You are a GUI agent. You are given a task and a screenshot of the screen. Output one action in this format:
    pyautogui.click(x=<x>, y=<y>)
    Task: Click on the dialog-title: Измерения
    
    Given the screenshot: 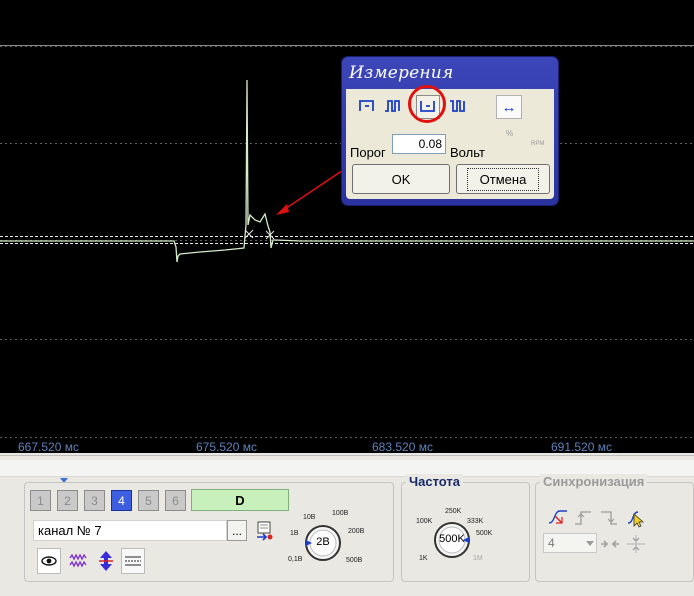 What is the action you would take?
    pyautogui.click(x=401, y=73)
    